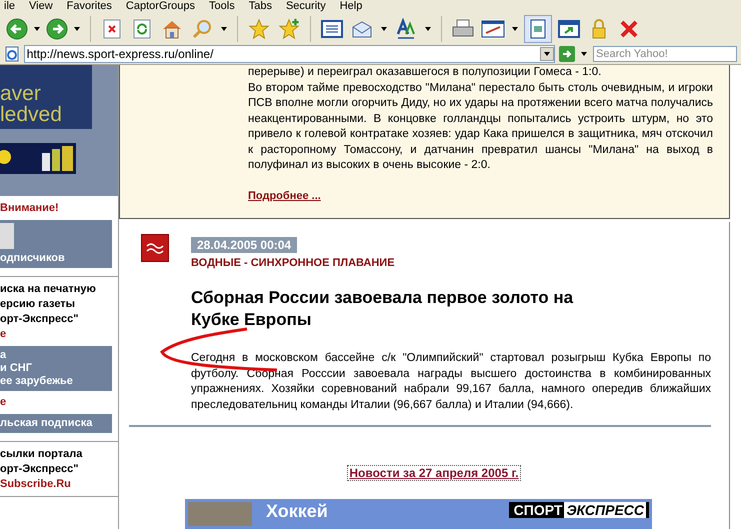  Describe the element at coordinates (16, 368) in the screenshot. I see `sidebar-link-text: и СНГ` at that location.